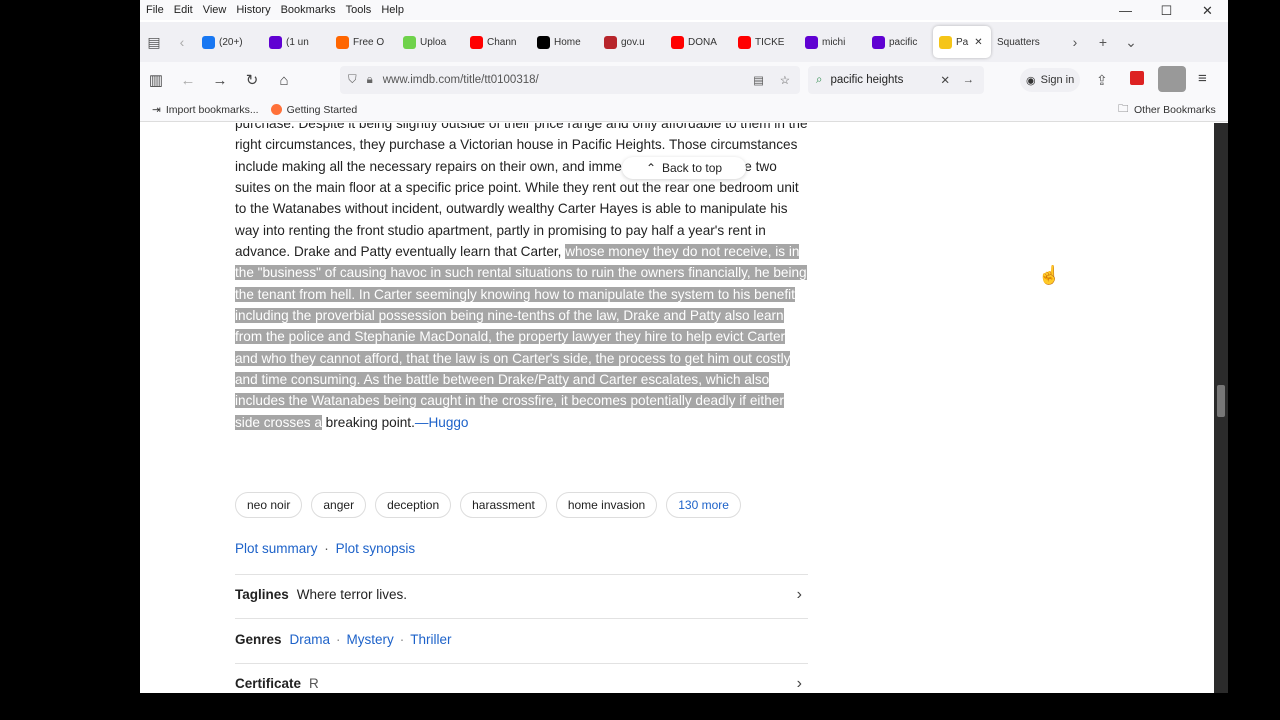 The image size is (1280, 720). What do you see at coordinates (215, 10) in the screenshot?
I see `menu-view: View` at bounding box center [215, 10].